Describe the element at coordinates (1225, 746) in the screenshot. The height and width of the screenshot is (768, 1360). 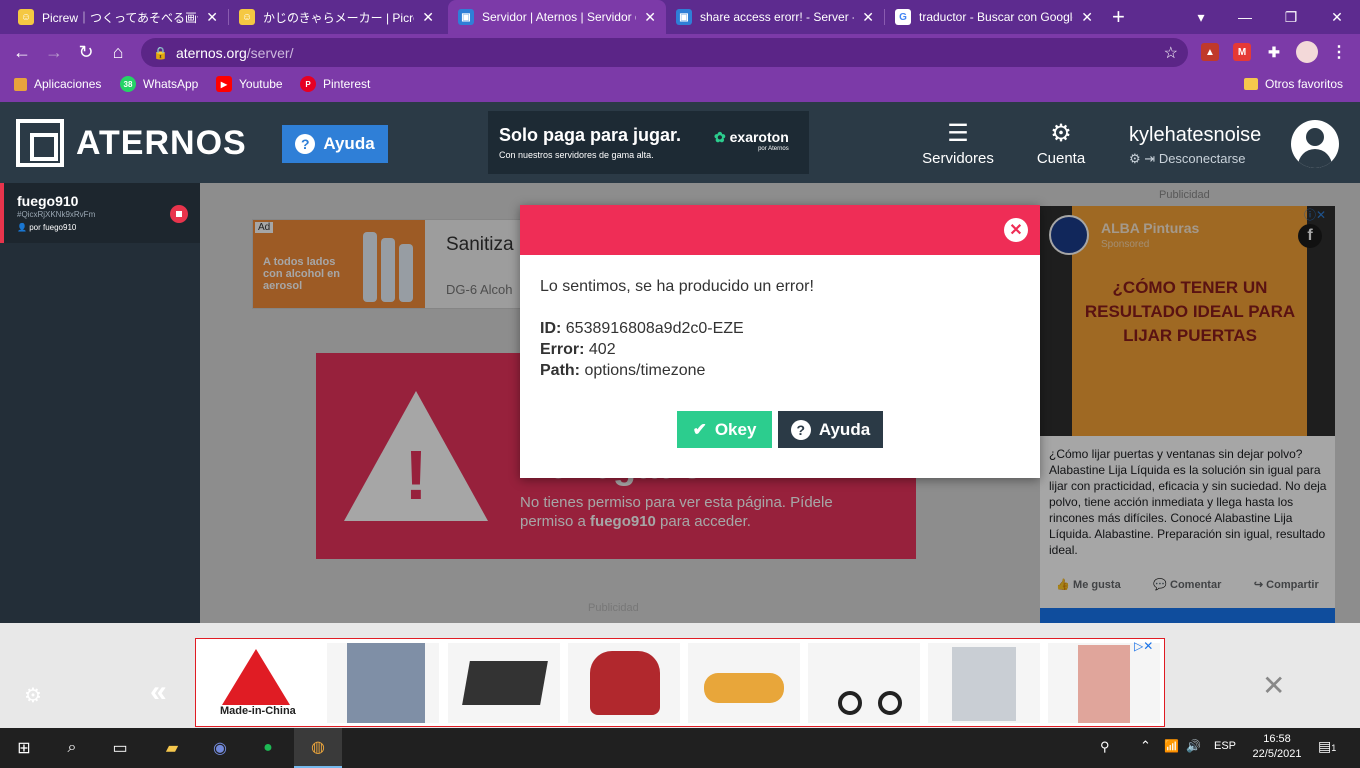
I see `language-indicator: ESP` at that location.